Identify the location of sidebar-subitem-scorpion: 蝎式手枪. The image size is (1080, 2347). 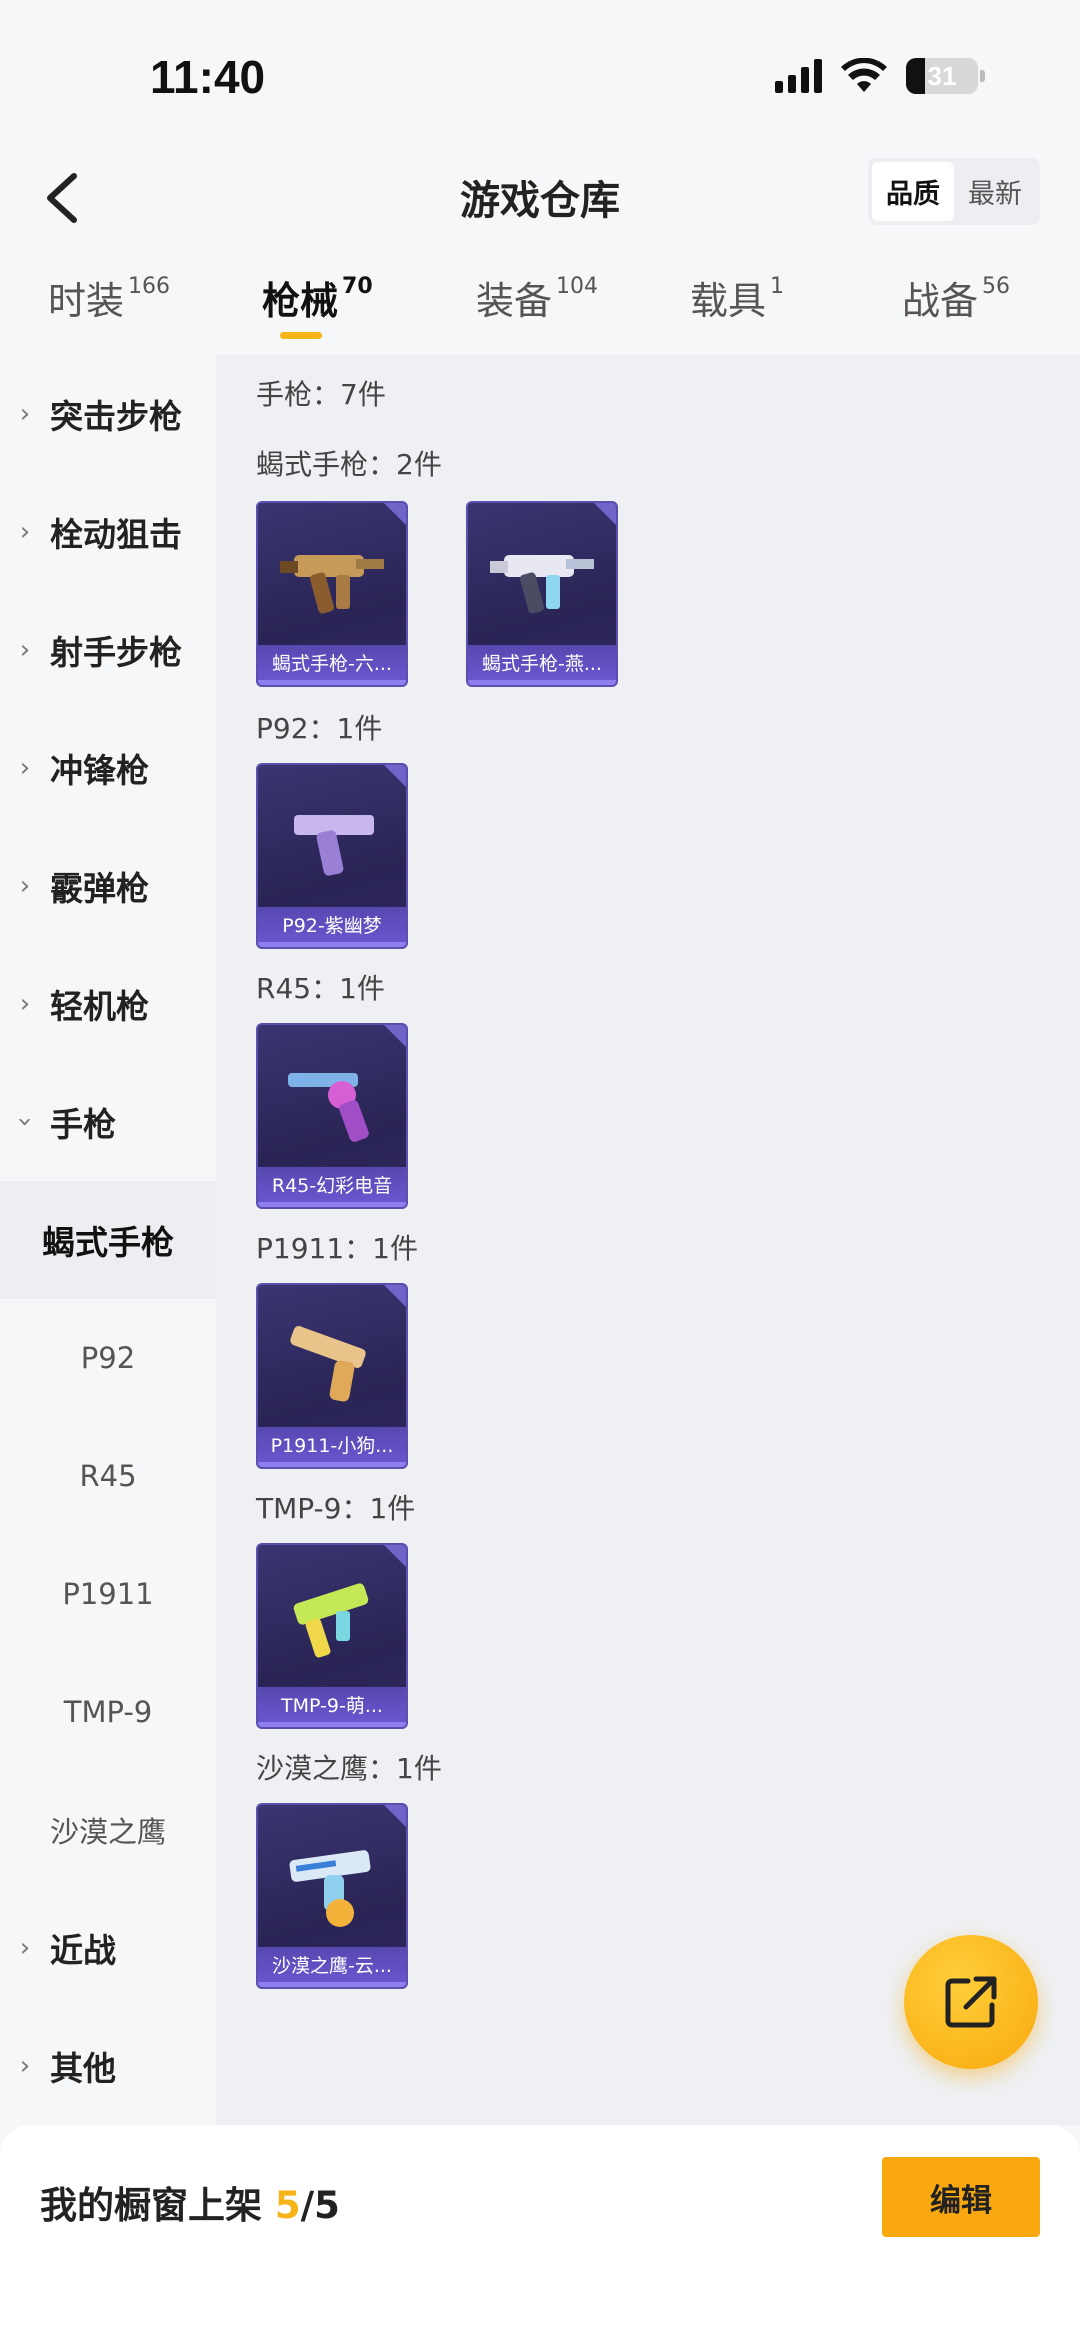
(108, 1240).